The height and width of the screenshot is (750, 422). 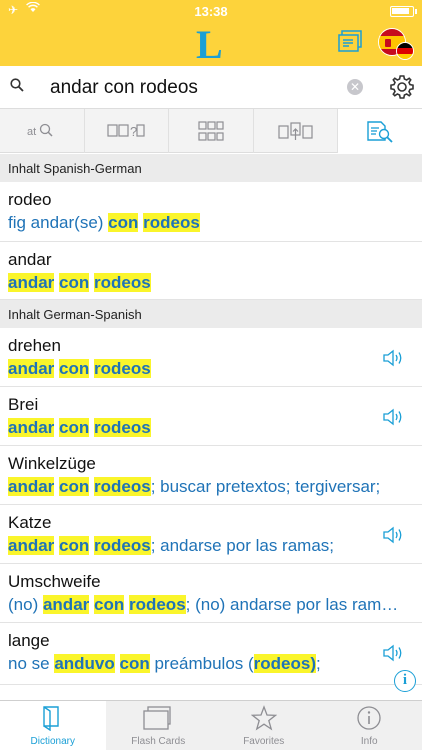 I want to click on entry-headword: lange, so click(x=29, y=640).